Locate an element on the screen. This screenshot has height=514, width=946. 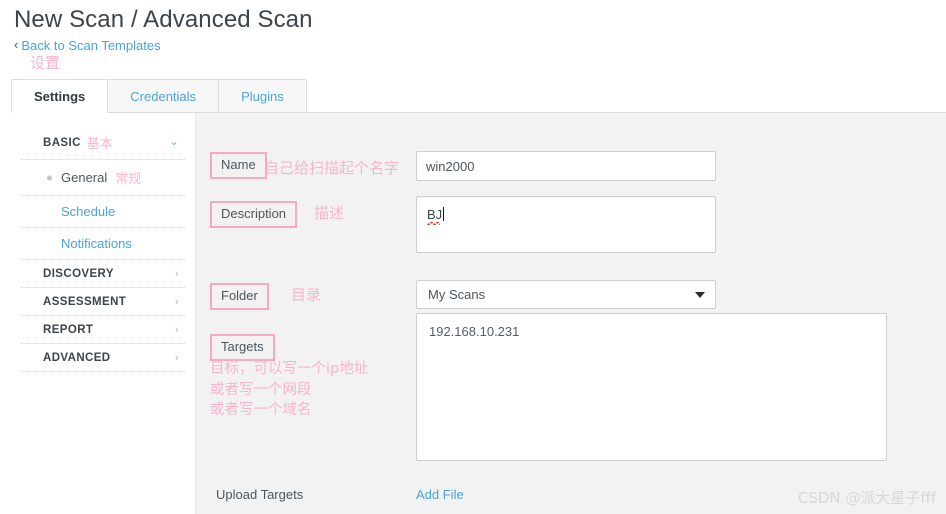
sidebar-item-schedule-label: Schedule is located at coordinates (88, 211).